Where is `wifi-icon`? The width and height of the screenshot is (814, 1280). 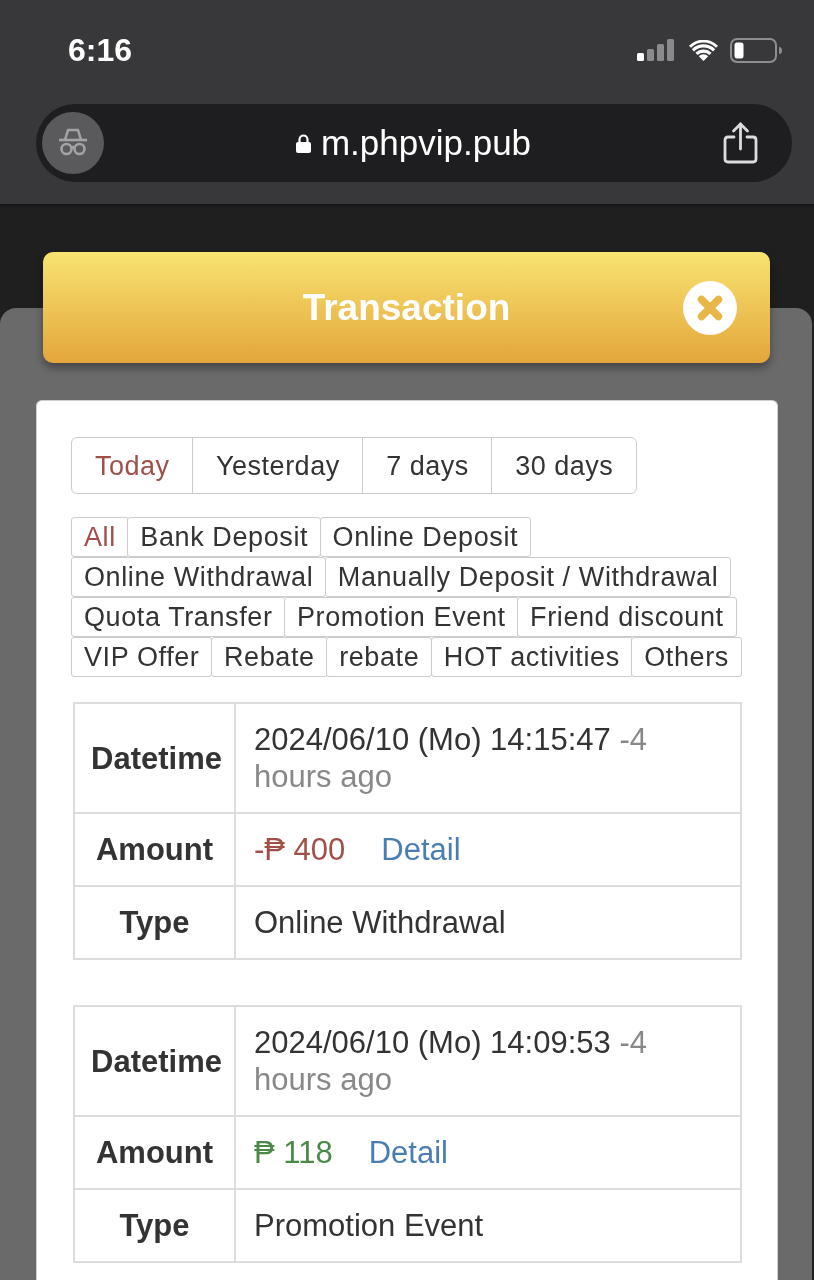
wifi-icon is located at coordinates (703, 50).